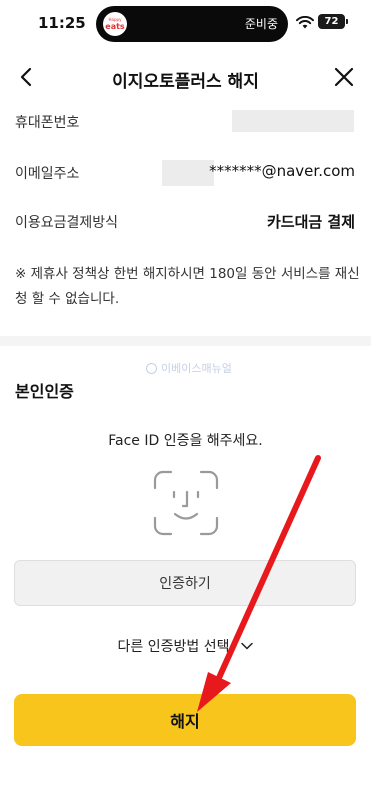  I want to click on payment-method-value: 카드대금 결제, so click(310, 222).